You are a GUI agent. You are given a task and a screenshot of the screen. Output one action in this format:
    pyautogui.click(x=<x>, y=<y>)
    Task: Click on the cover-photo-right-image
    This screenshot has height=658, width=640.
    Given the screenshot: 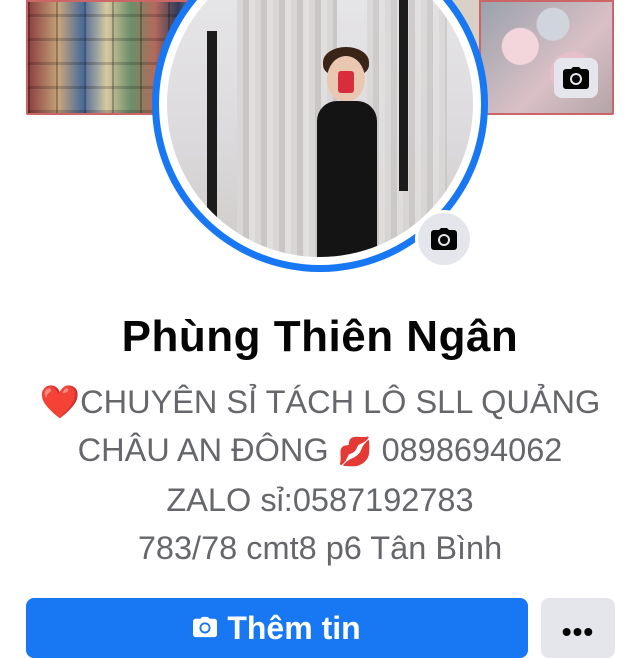 What is the action you would take?
    pyautogui.click(x=546, y=57)
    